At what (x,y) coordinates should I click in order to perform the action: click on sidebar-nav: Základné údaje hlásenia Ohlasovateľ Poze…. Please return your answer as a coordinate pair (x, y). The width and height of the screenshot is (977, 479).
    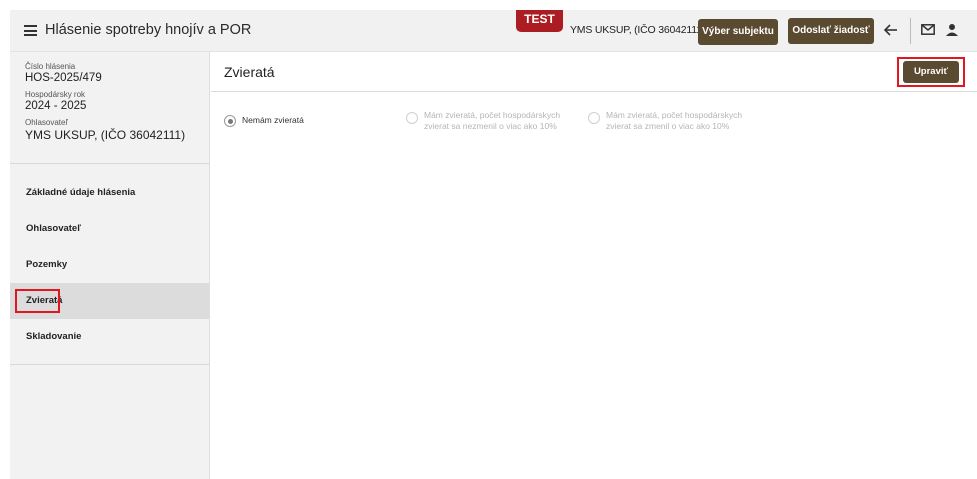
    Looking at the image, I should click on (109, 270).